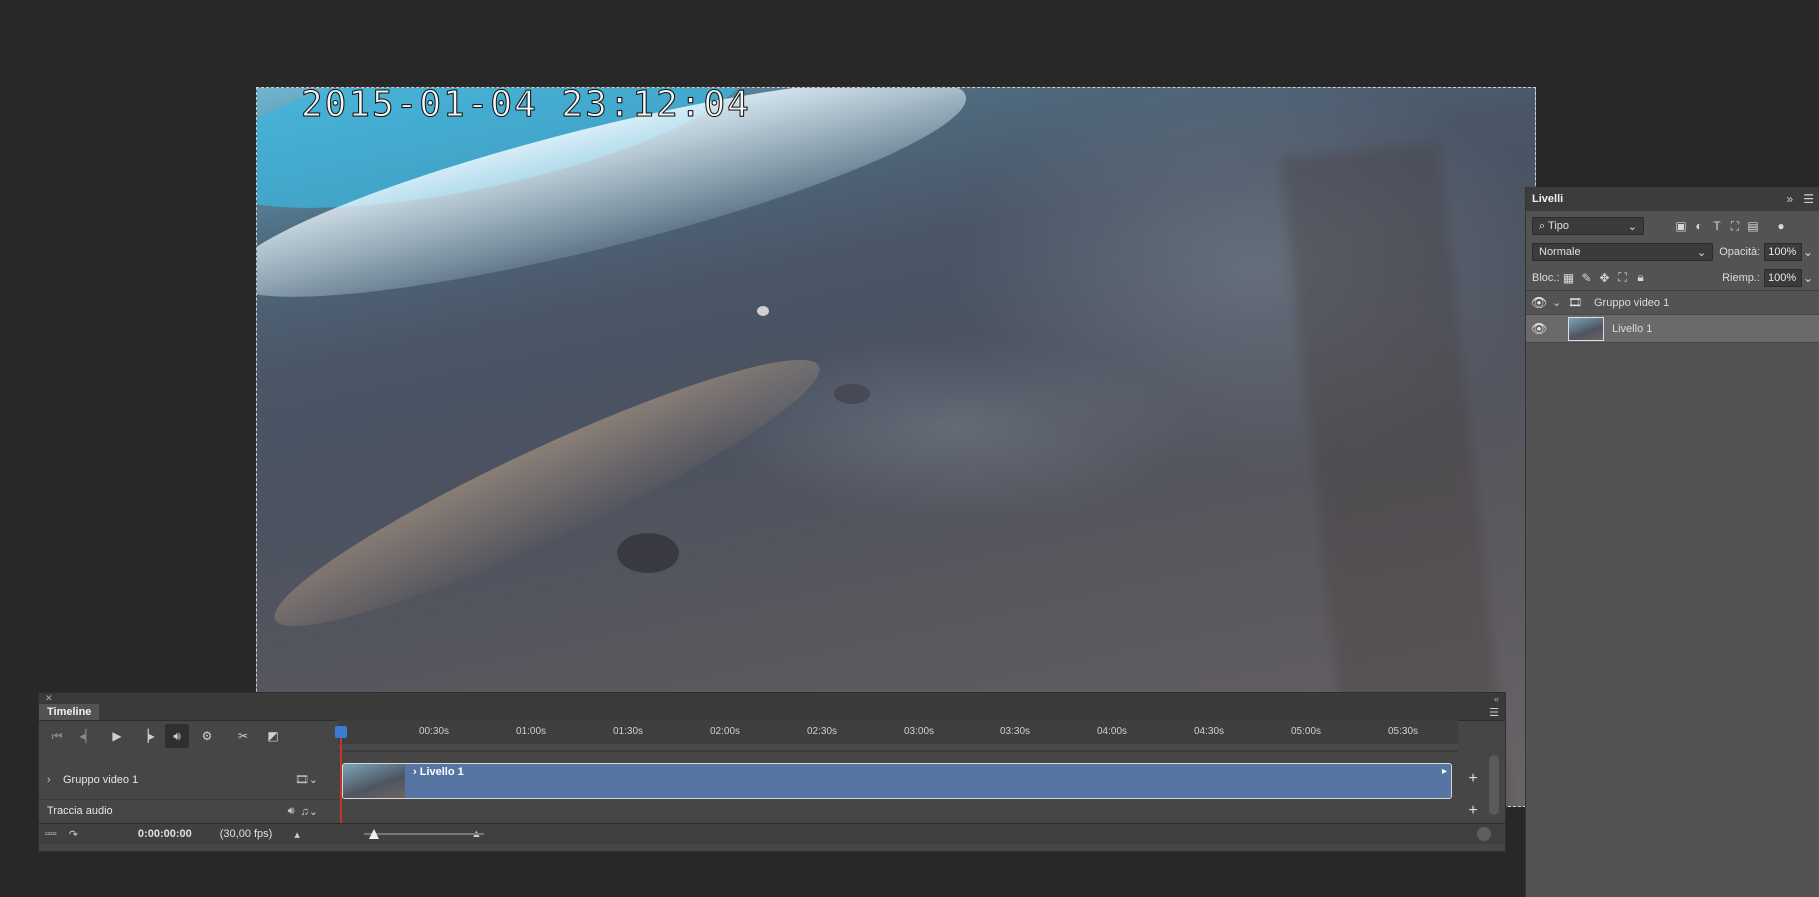  I want to click on lock-row: Bloc.: ▦ ✎ ✥ ⛶ 🔒︎ Riemp.: 100% ⌄, so click(1672, 278).